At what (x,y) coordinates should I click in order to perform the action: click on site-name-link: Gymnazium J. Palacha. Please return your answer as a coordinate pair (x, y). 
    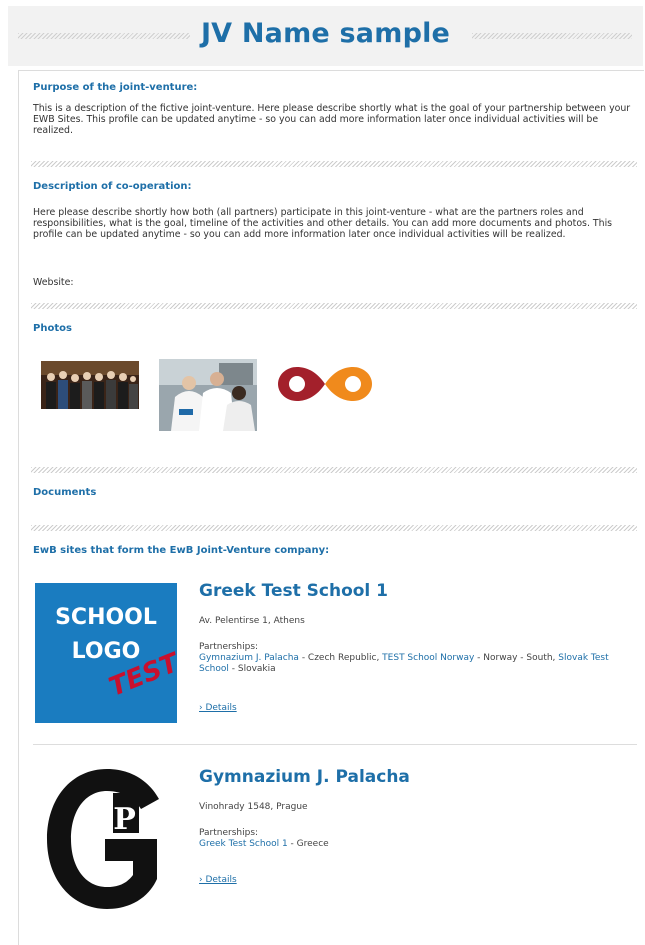
    Looking at the image, I should click on (304, 777).